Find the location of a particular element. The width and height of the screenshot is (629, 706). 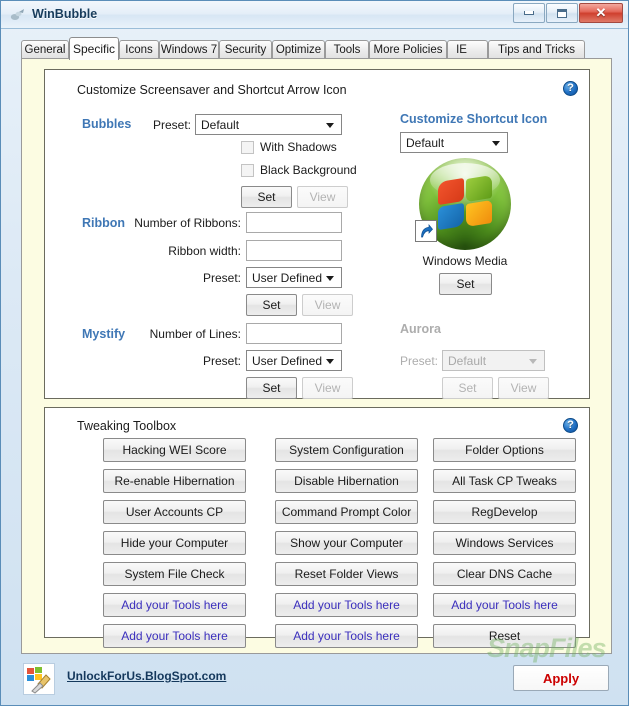

tool-button-reset-folder-views: Reset Folder Views is located at coordinates (346, 574).